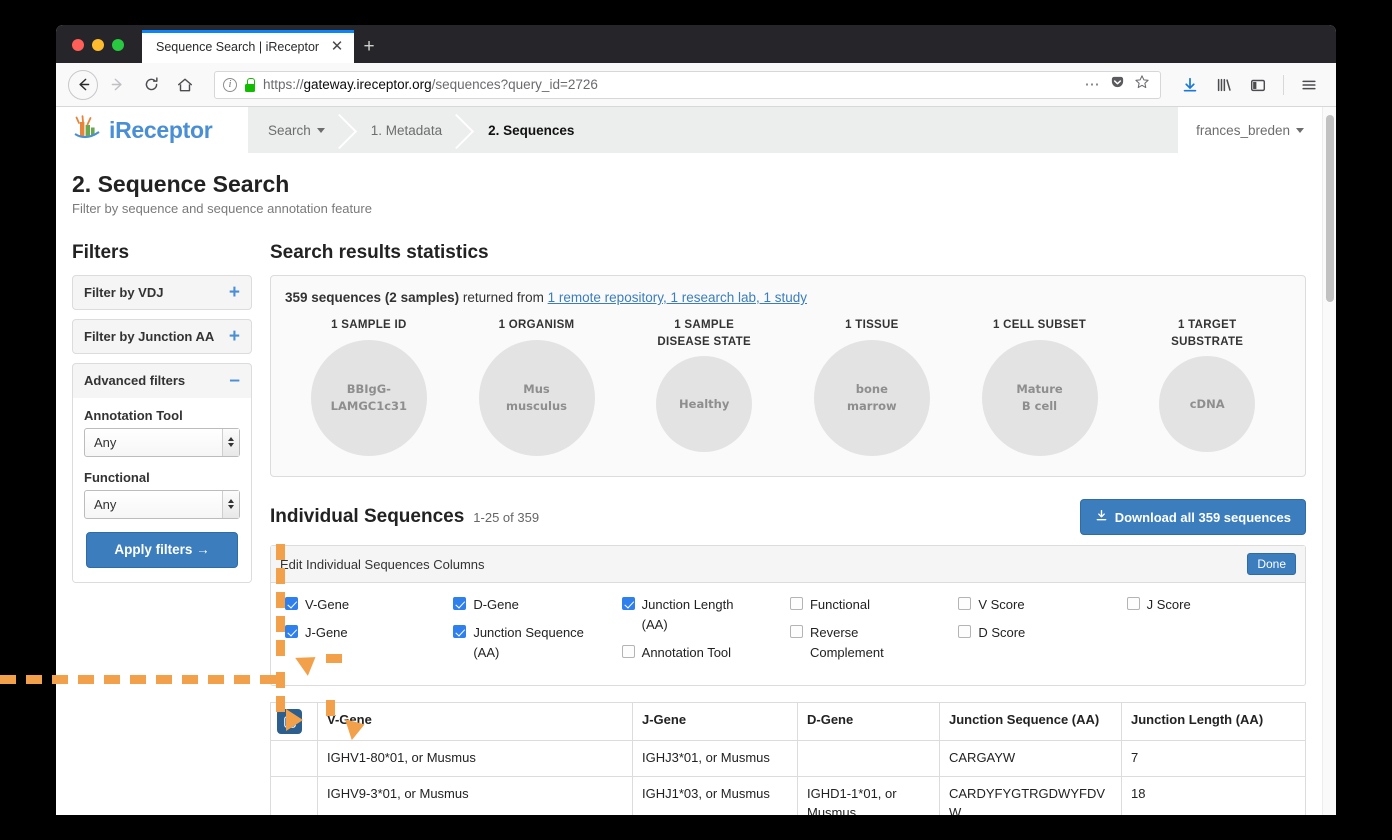  Describe the element at coordinates (475, 722) in the screenshot. I see `column-header-v-gene: V-Gene` at that location.